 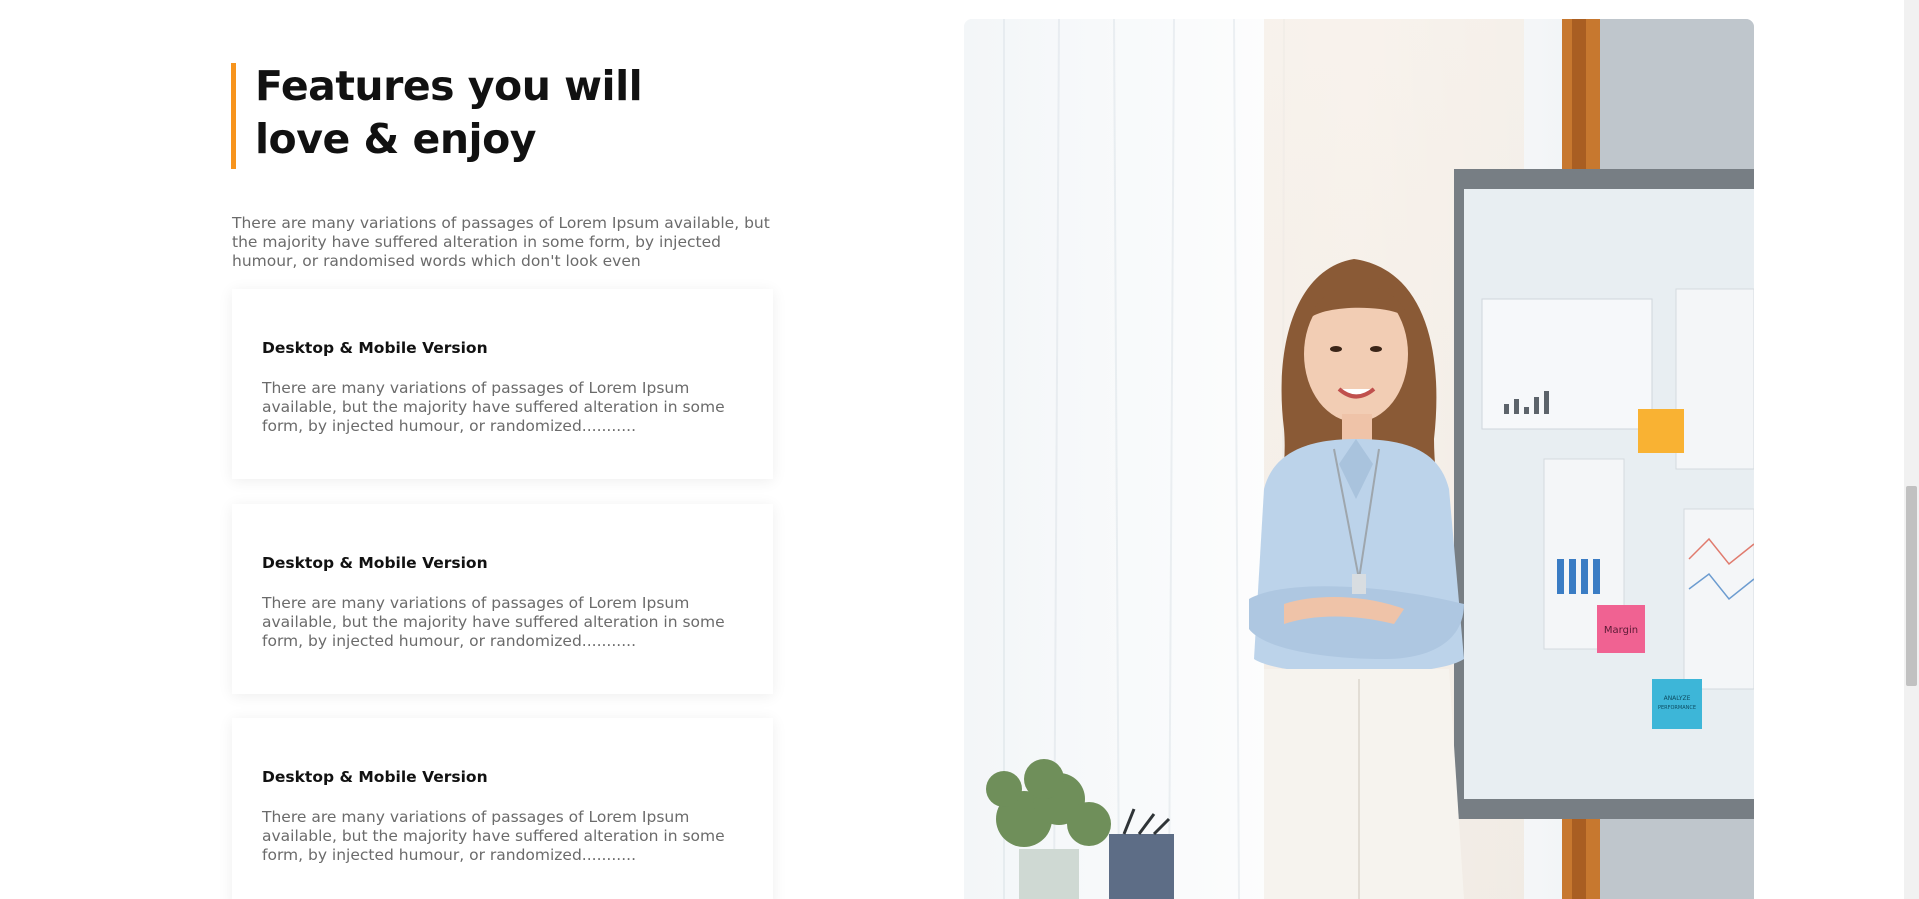 What do you see at coordinates (475, 113) in the screenshot?
I see `section-heading: Features you will love & enjoy` at bounding box center [475, 113].